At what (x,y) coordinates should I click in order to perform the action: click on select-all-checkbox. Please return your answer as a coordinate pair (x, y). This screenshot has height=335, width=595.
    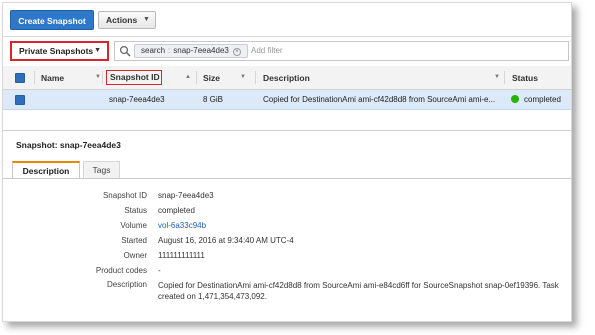
    Looking at the image, I should click on (20, 78).